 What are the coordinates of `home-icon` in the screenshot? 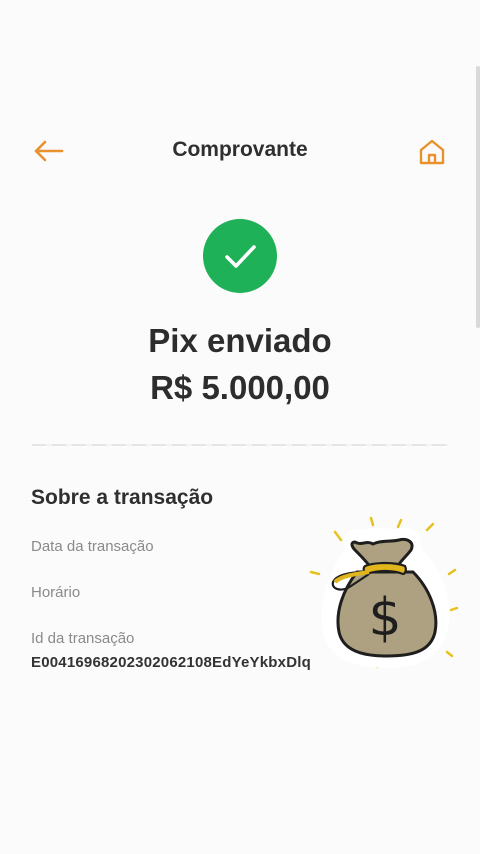 It's located at (432, 152).